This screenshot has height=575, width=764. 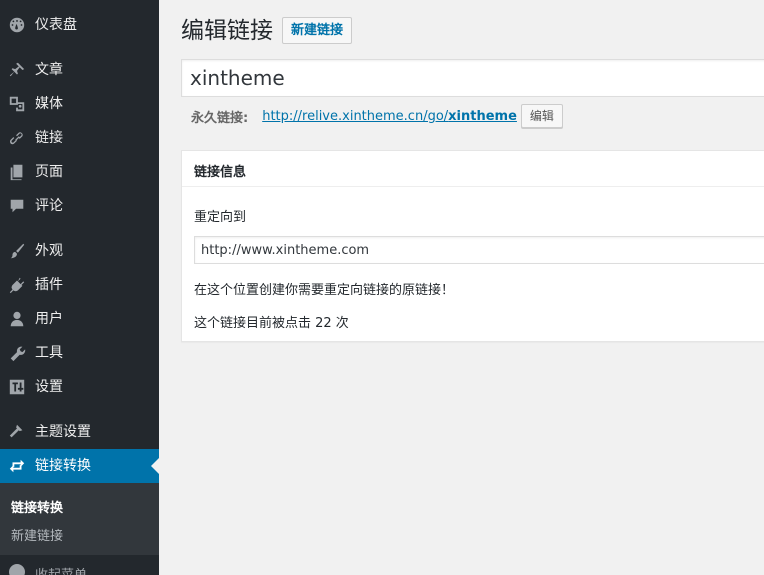 What do you see at coordinates (63, 466) in the screenshot?
I see `sidebar-item-label: 链接转换` at bounding box center [63, 466].